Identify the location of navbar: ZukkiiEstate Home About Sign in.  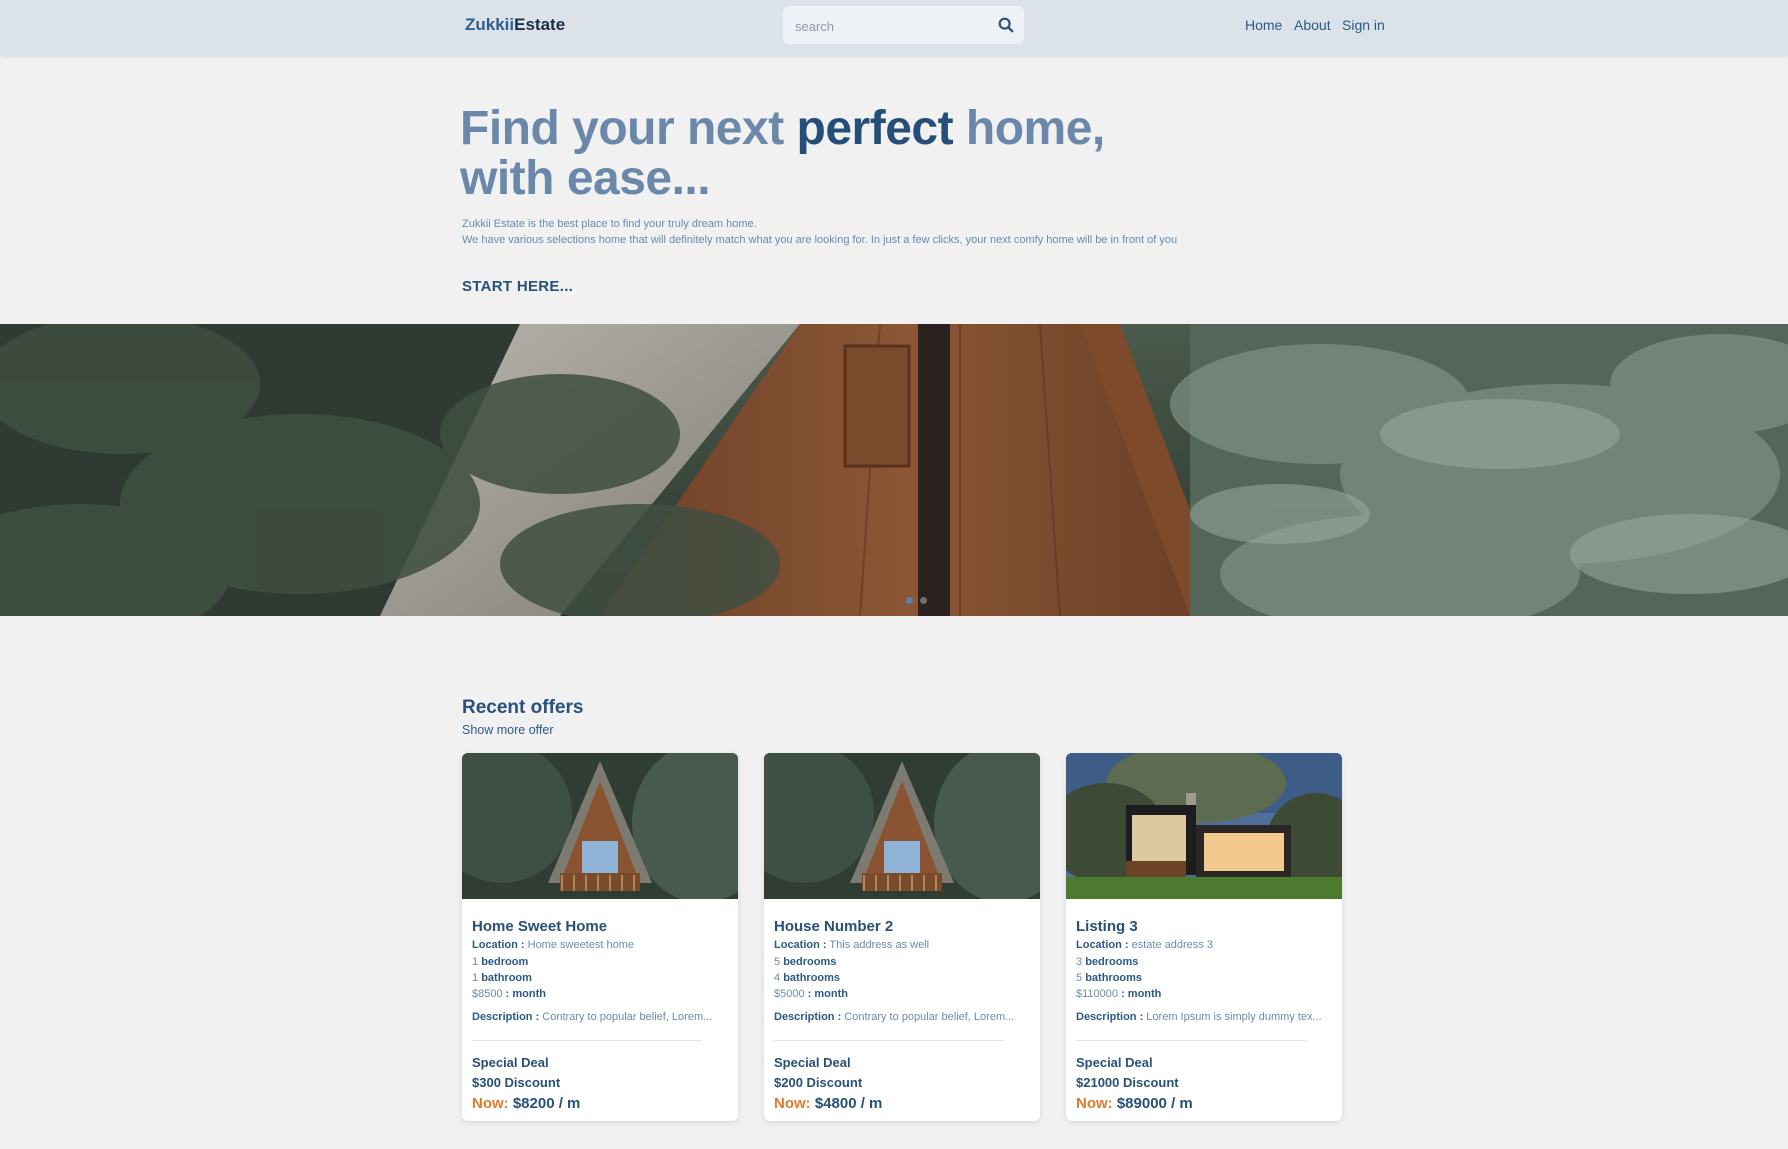
(894, 27).